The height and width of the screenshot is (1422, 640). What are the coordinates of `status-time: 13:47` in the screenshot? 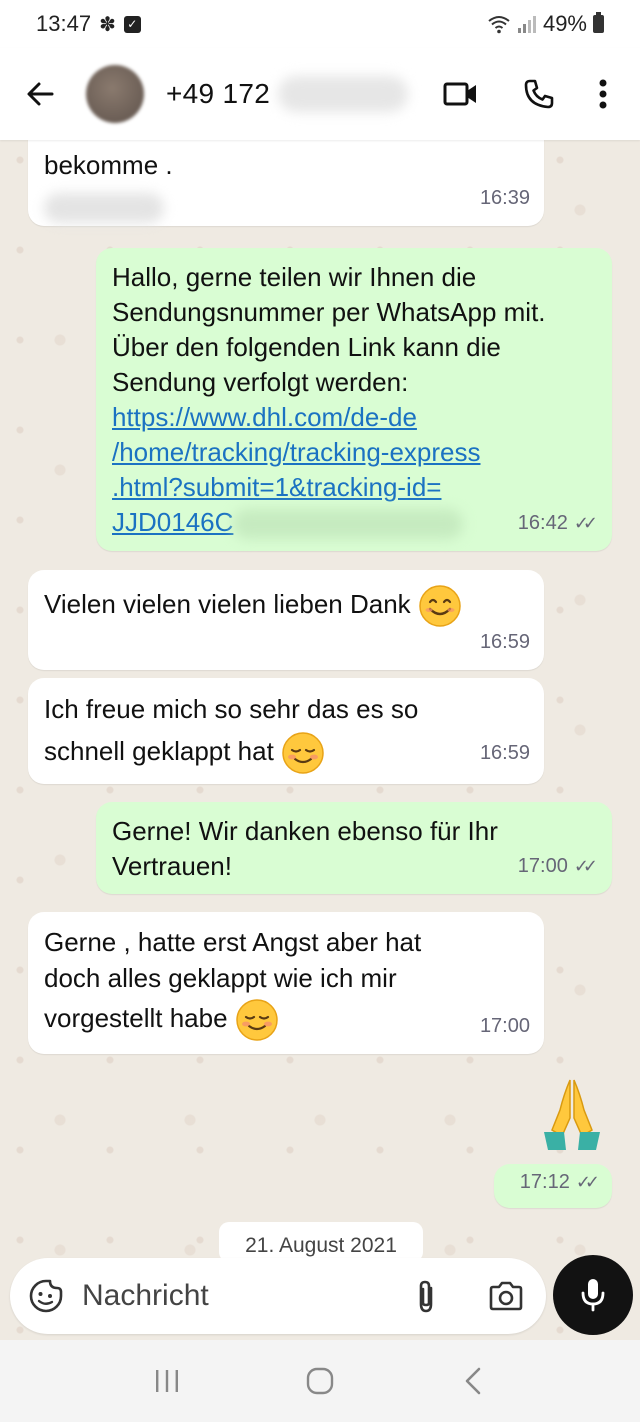 It's located at (64, 23).